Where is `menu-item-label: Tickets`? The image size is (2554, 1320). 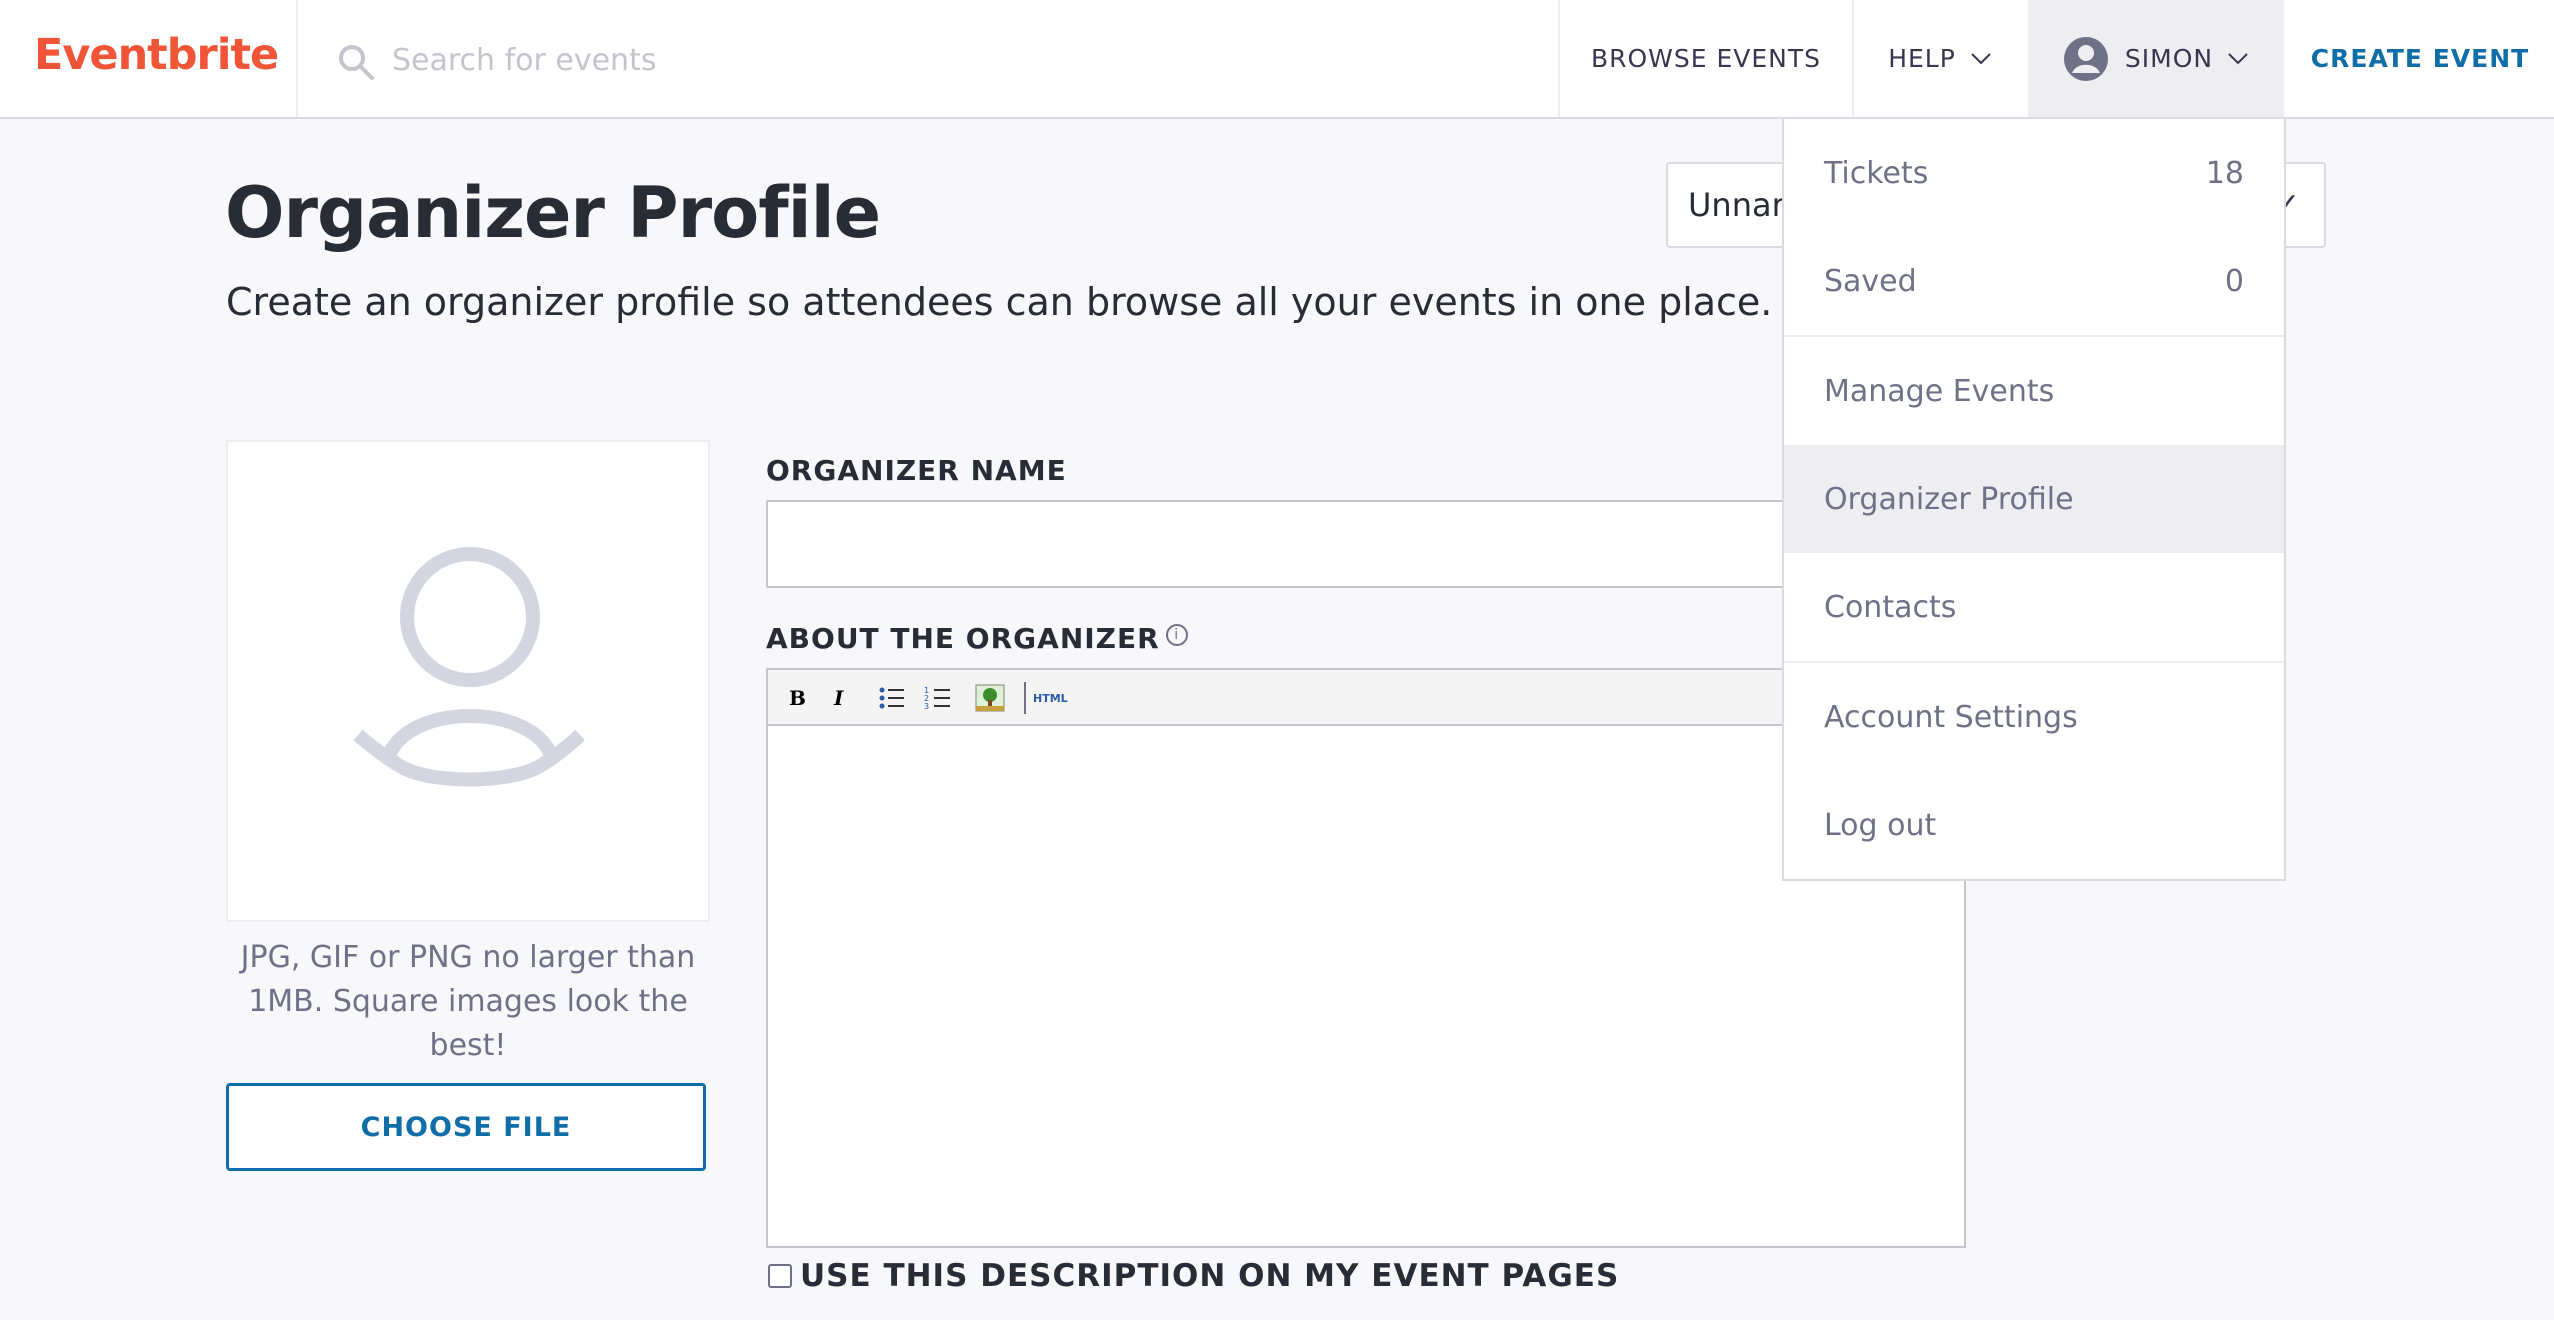 menu-item-label: Tickets is located at coordinates (1876, 173).